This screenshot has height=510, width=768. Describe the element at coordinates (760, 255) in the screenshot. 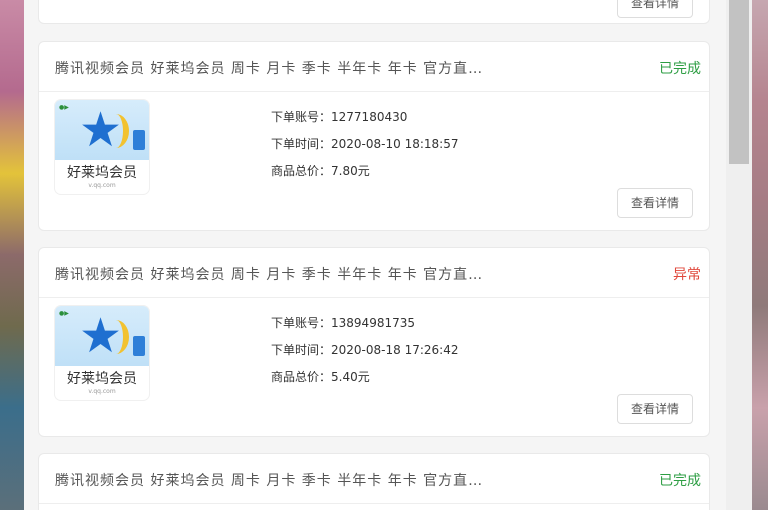

I see `background-right` at that location.